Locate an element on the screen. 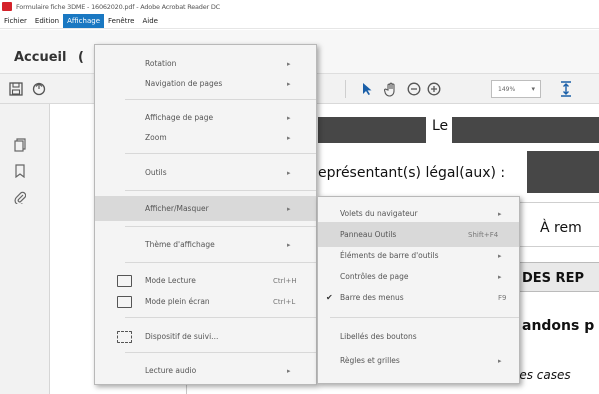 The image size is (599, 394). menu-fenetre: Fenêtre is located at coordinates (121, 21).